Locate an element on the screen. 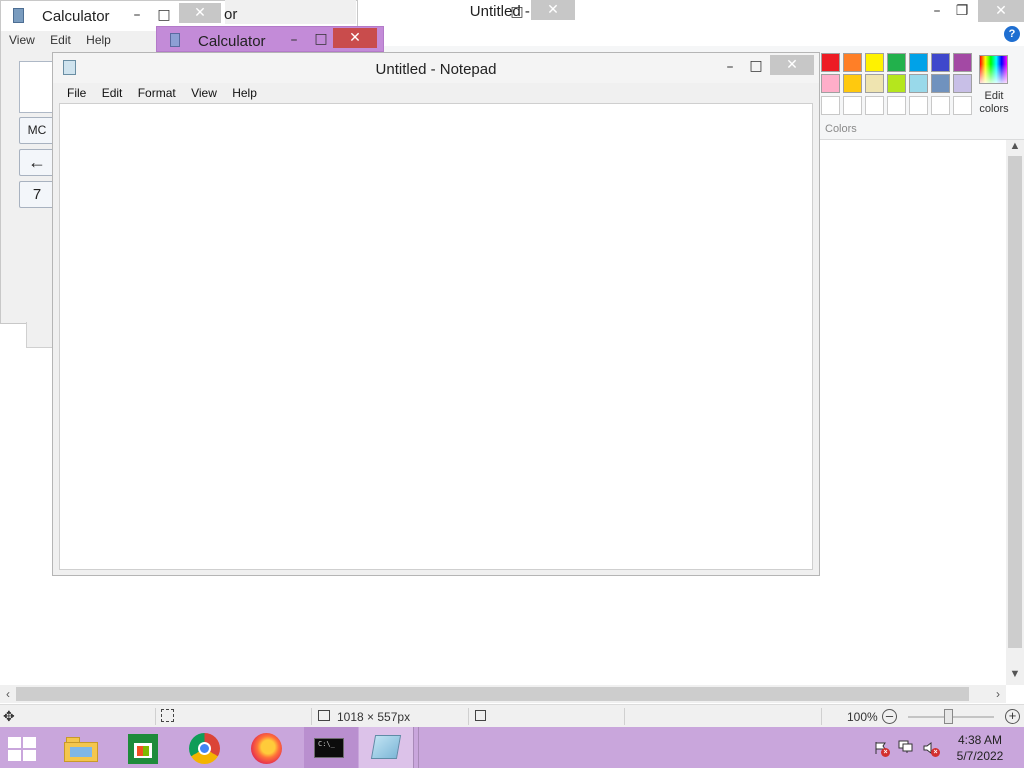 This screenshot has height=768, width=1024. calculator-window-front: Calculator – □ ✕ is located at coordinates (270, 39).